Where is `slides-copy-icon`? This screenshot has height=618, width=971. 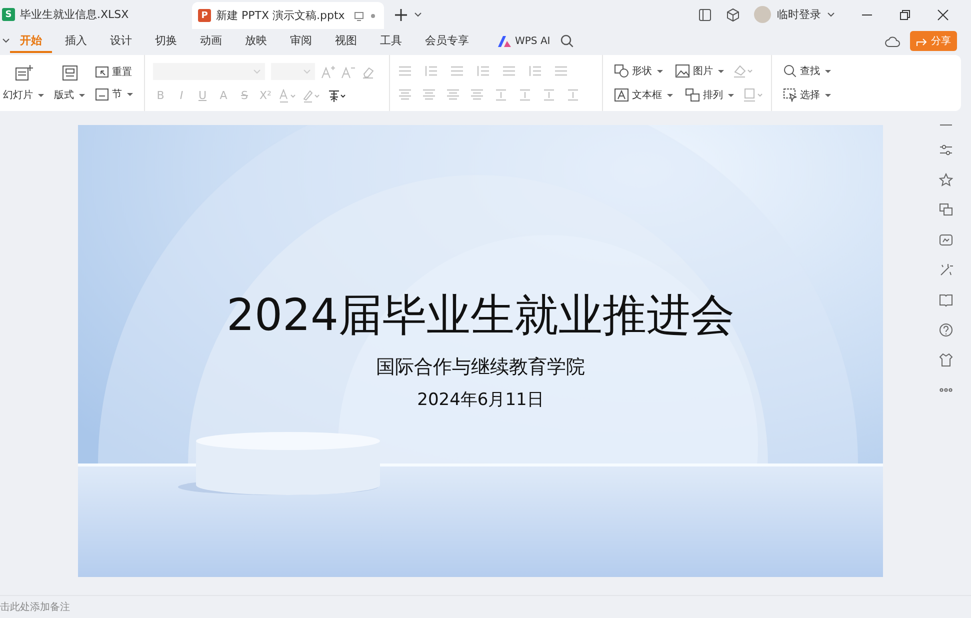 slides-copy-icon is located at coordinates (946, 210).